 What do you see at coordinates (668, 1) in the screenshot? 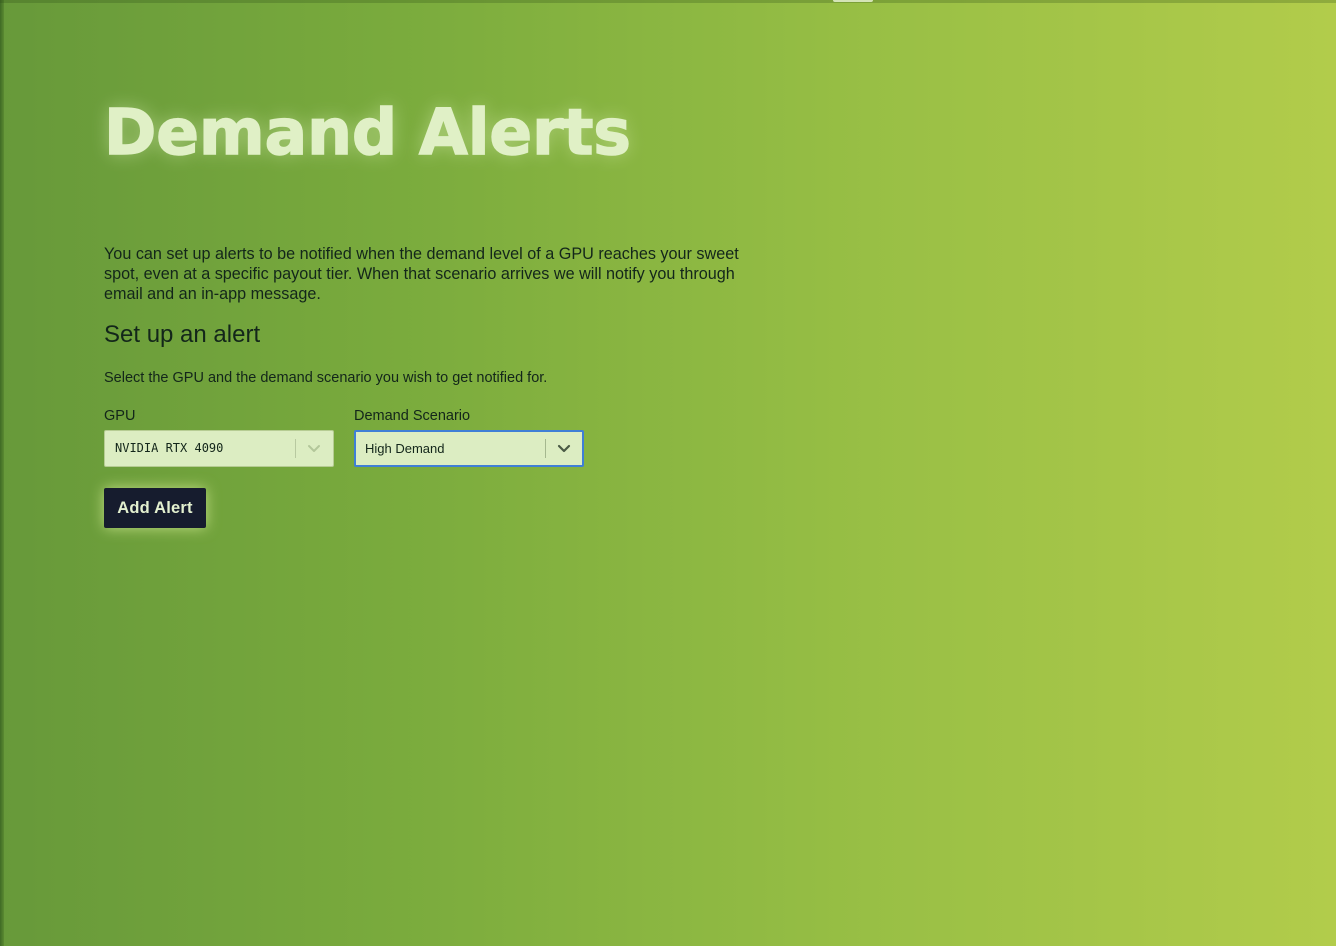
I see `top-shade` at bounding box center [668, 1].